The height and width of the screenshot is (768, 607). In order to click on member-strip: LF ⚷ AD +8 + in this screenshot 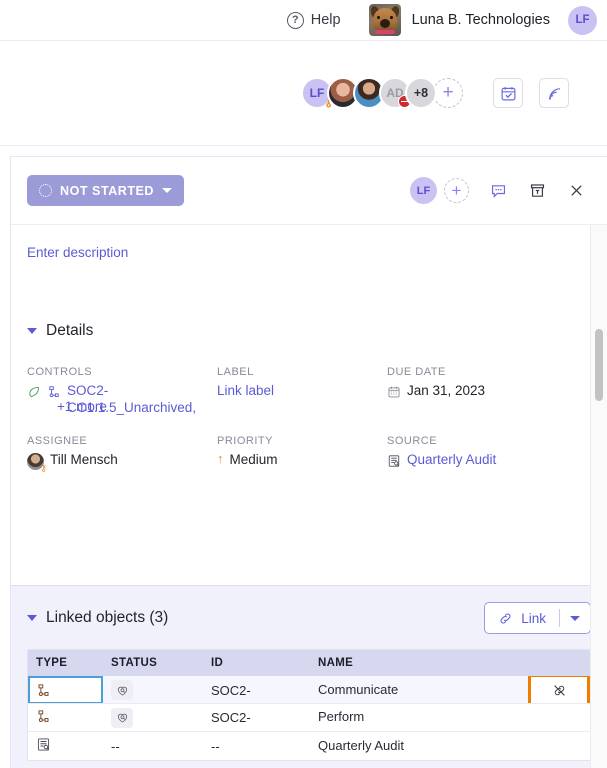, I will do `click(303, 93)`.